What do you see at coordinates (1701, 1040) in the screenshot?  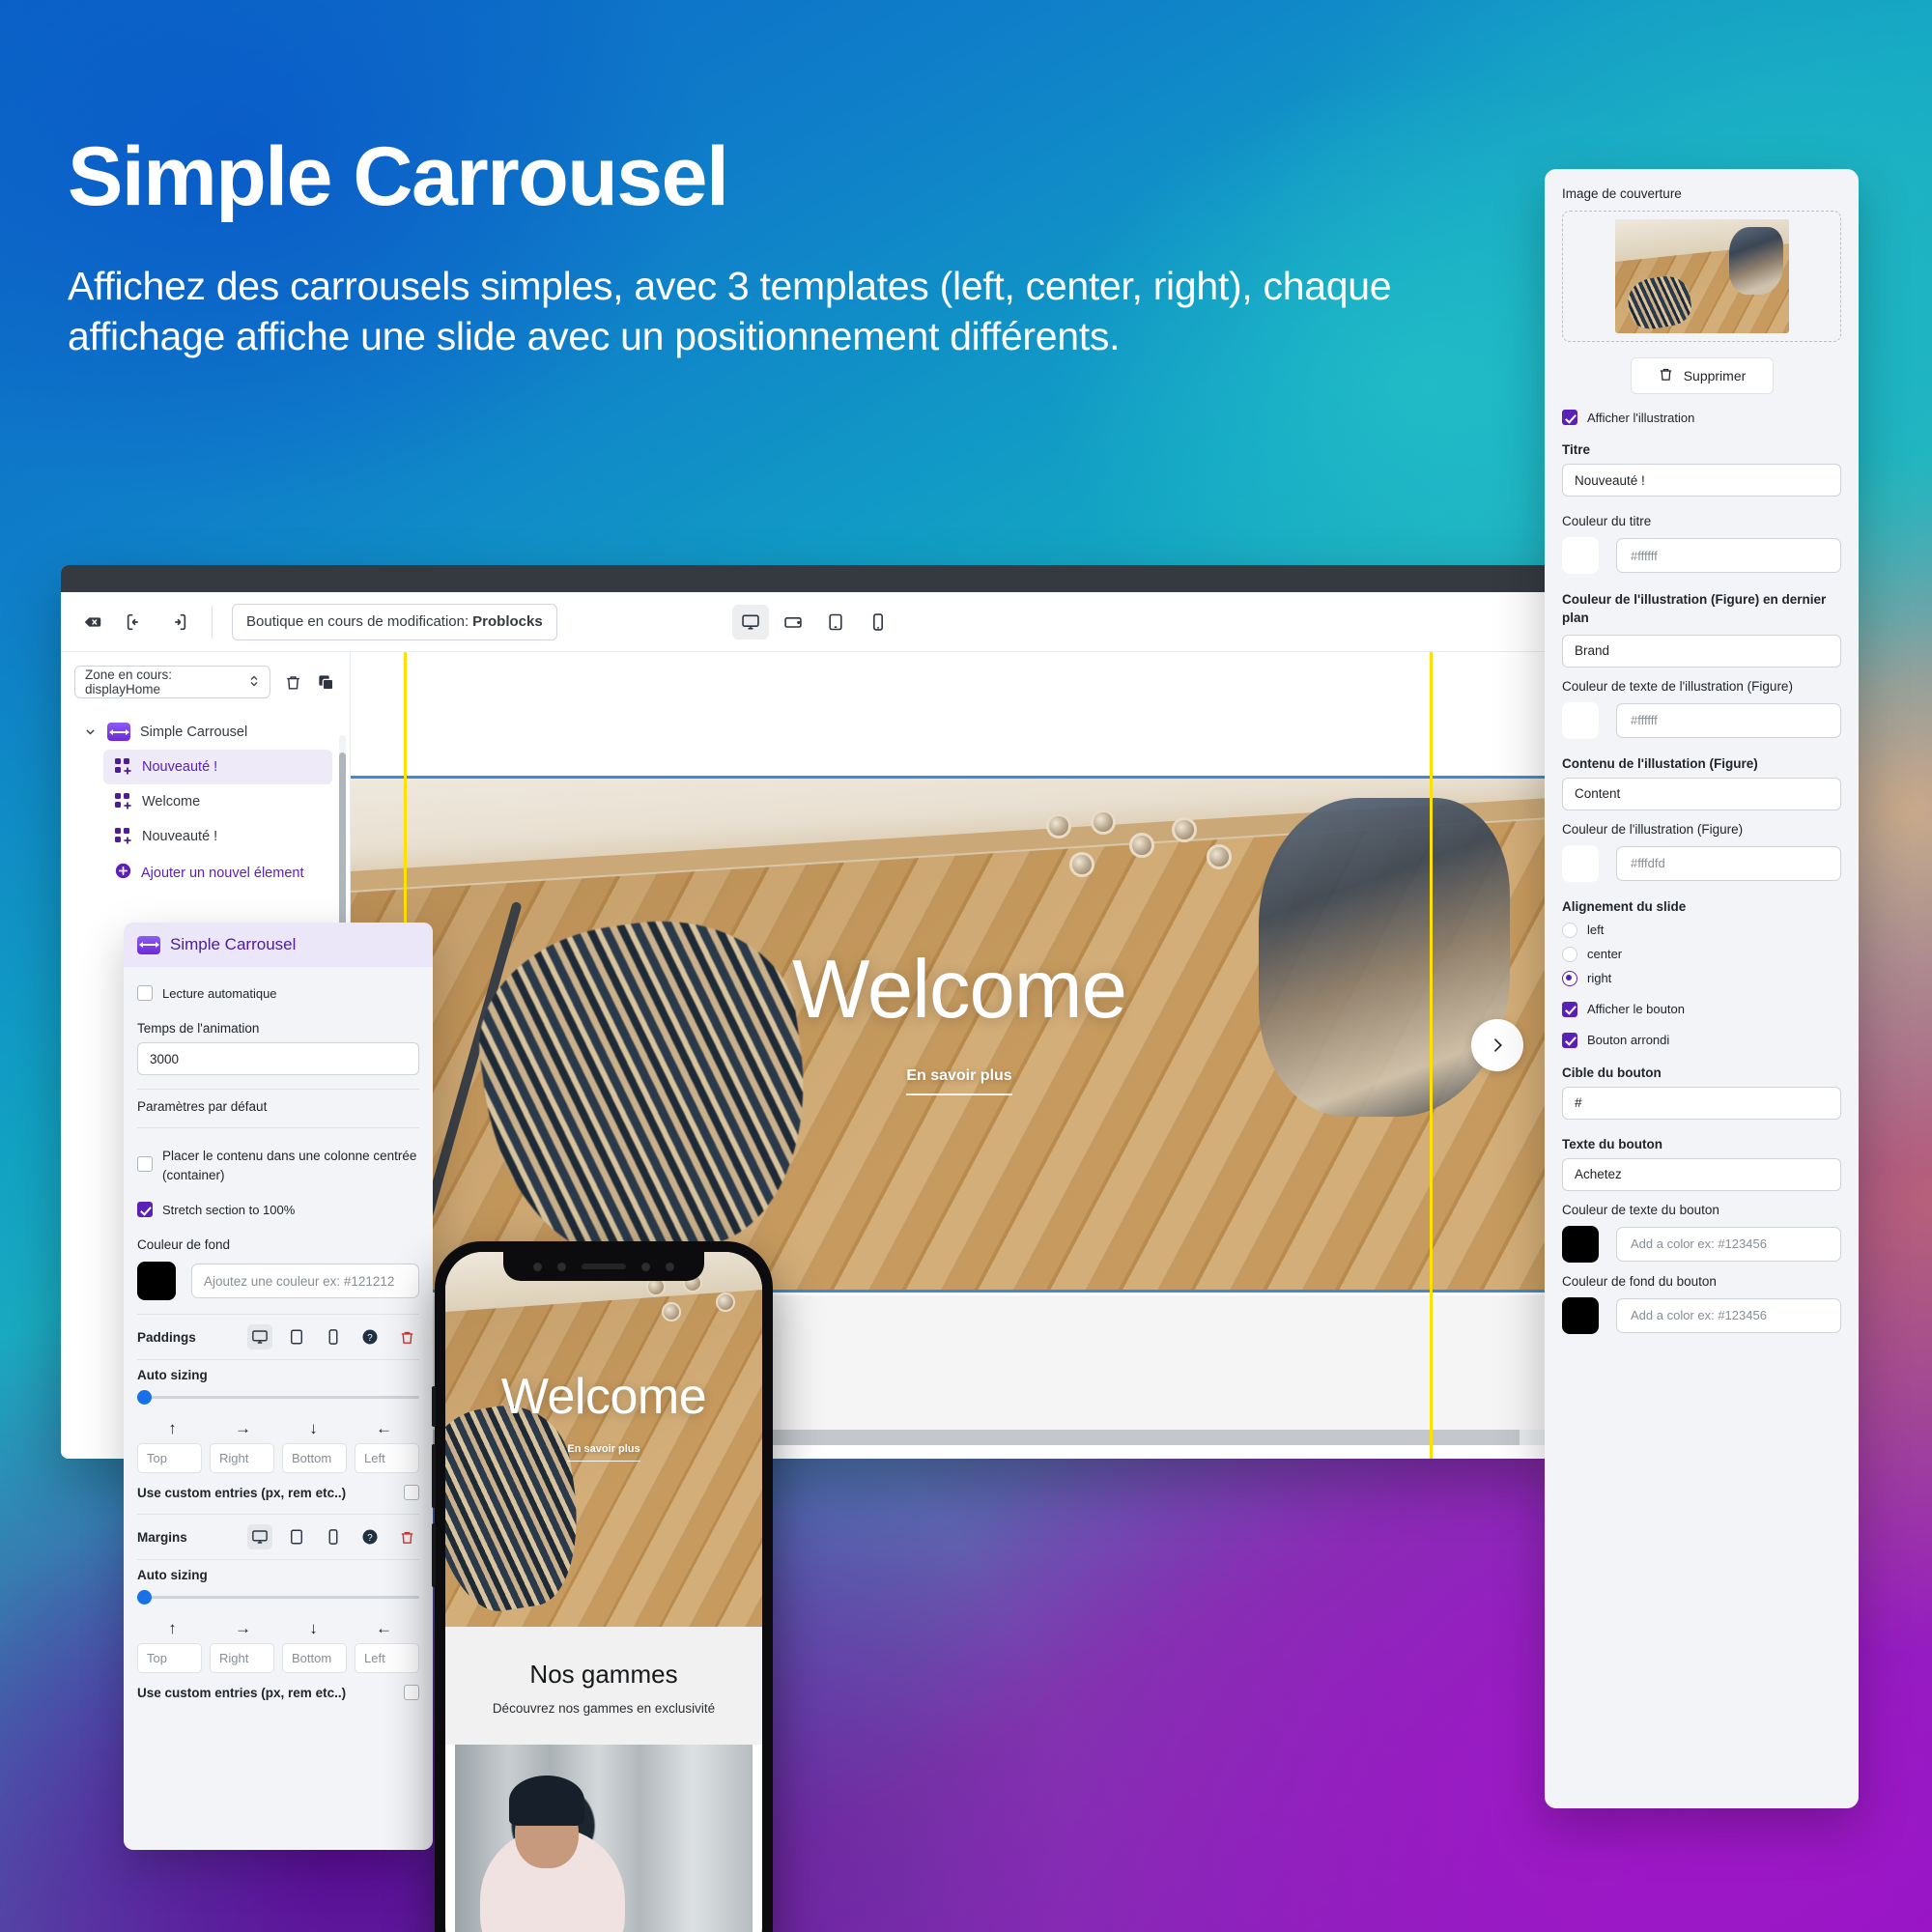 I see `rounded-button-row: Bouton arrondi` at bounding box center [1701, 1040].